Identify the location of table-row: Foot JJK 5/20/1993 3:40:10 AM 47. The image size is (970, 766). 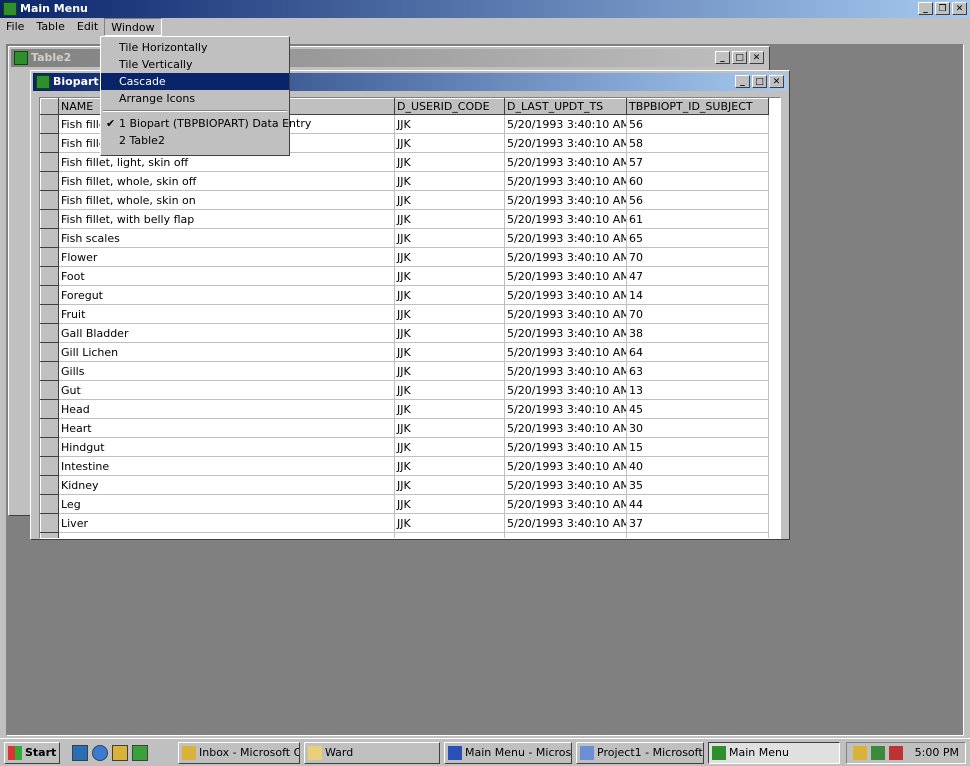
(404, 276).